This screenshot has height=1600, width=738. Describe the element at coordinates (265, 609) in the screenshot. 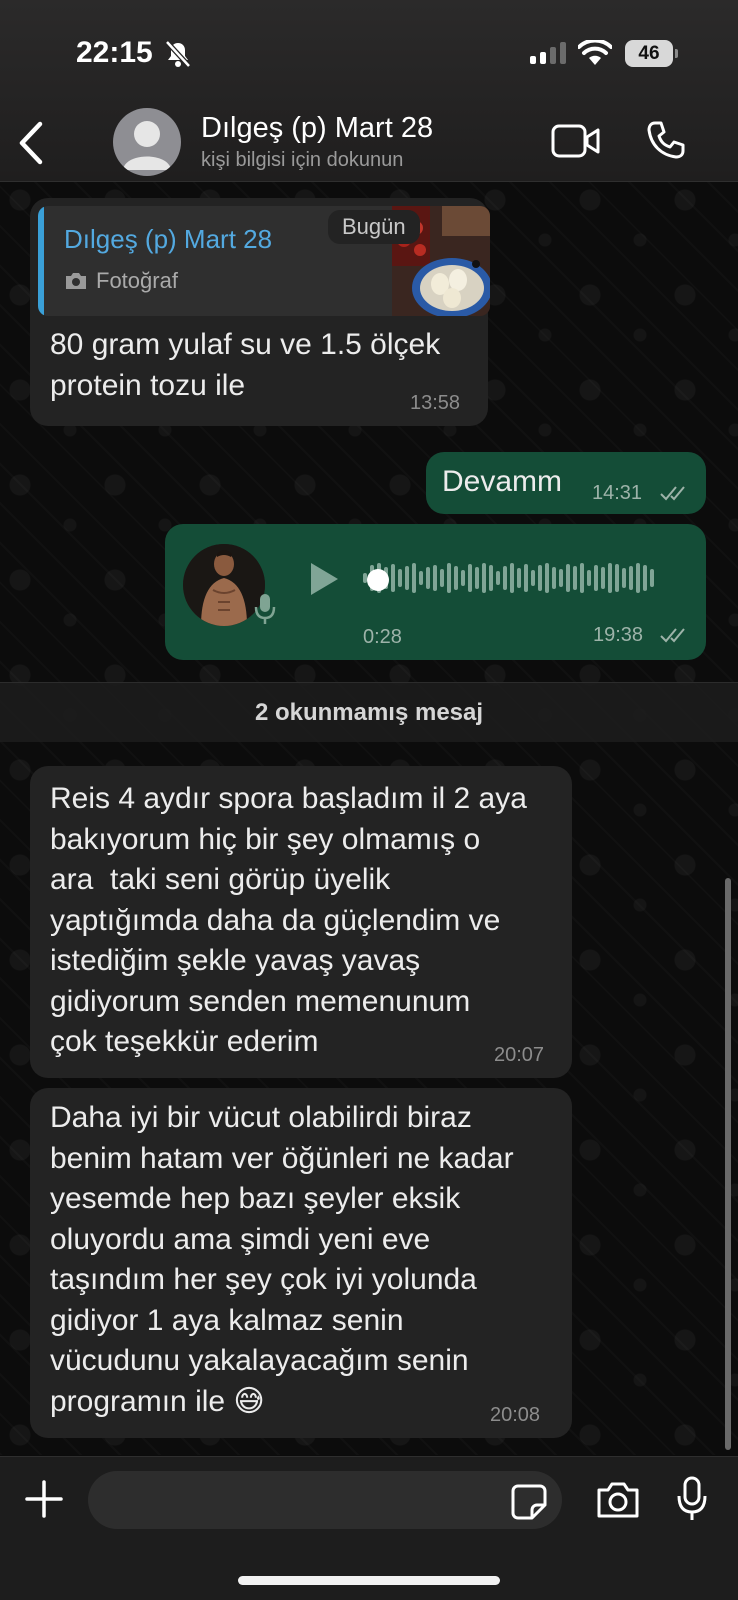

I see `microphone-icon` at that location.